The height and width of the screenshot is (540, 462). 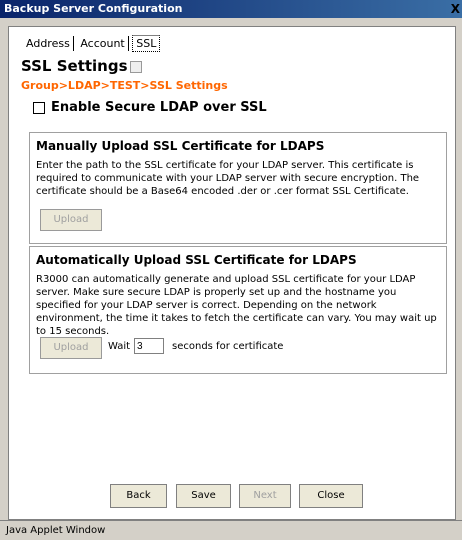 What do you see at coordinates (74, 66) in the screenshot?
I see `page-title-text: SSL Settings` at bounding box center [74, 66].